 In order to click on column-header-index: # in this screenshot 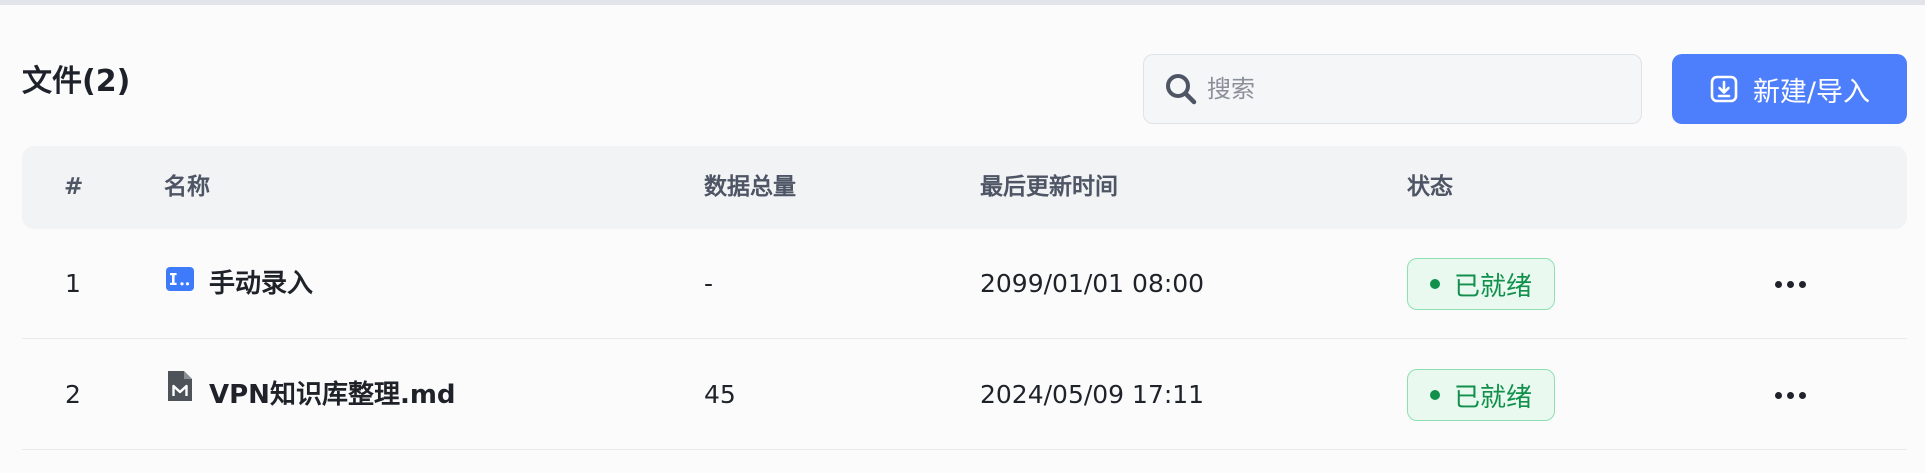, I will do `click(74, 187)`.